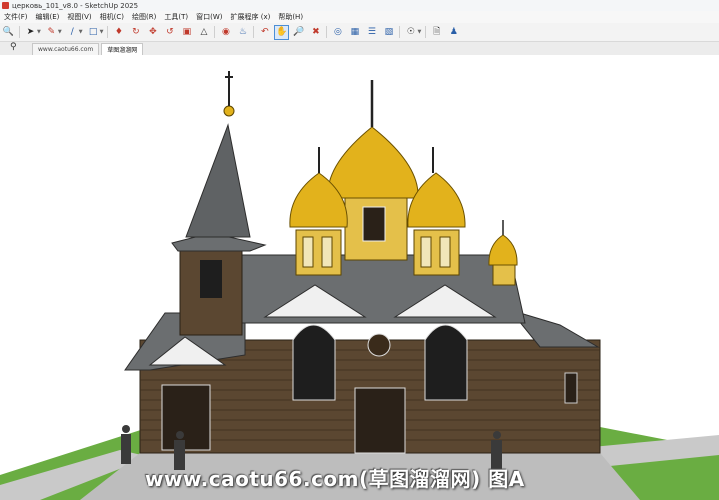 This screenshot has height=500, width=719. I want to click on rotate-icon: ↺, so click(169, 32).